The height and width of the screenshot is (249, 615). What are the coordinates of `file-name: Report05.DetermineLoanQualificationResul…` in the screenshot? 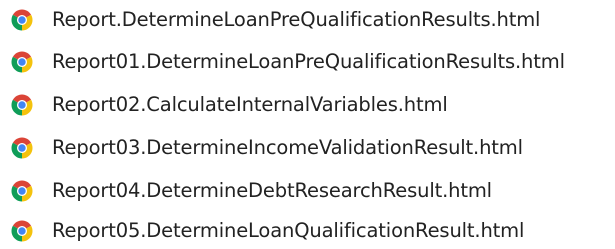 It's located at (288, 231).